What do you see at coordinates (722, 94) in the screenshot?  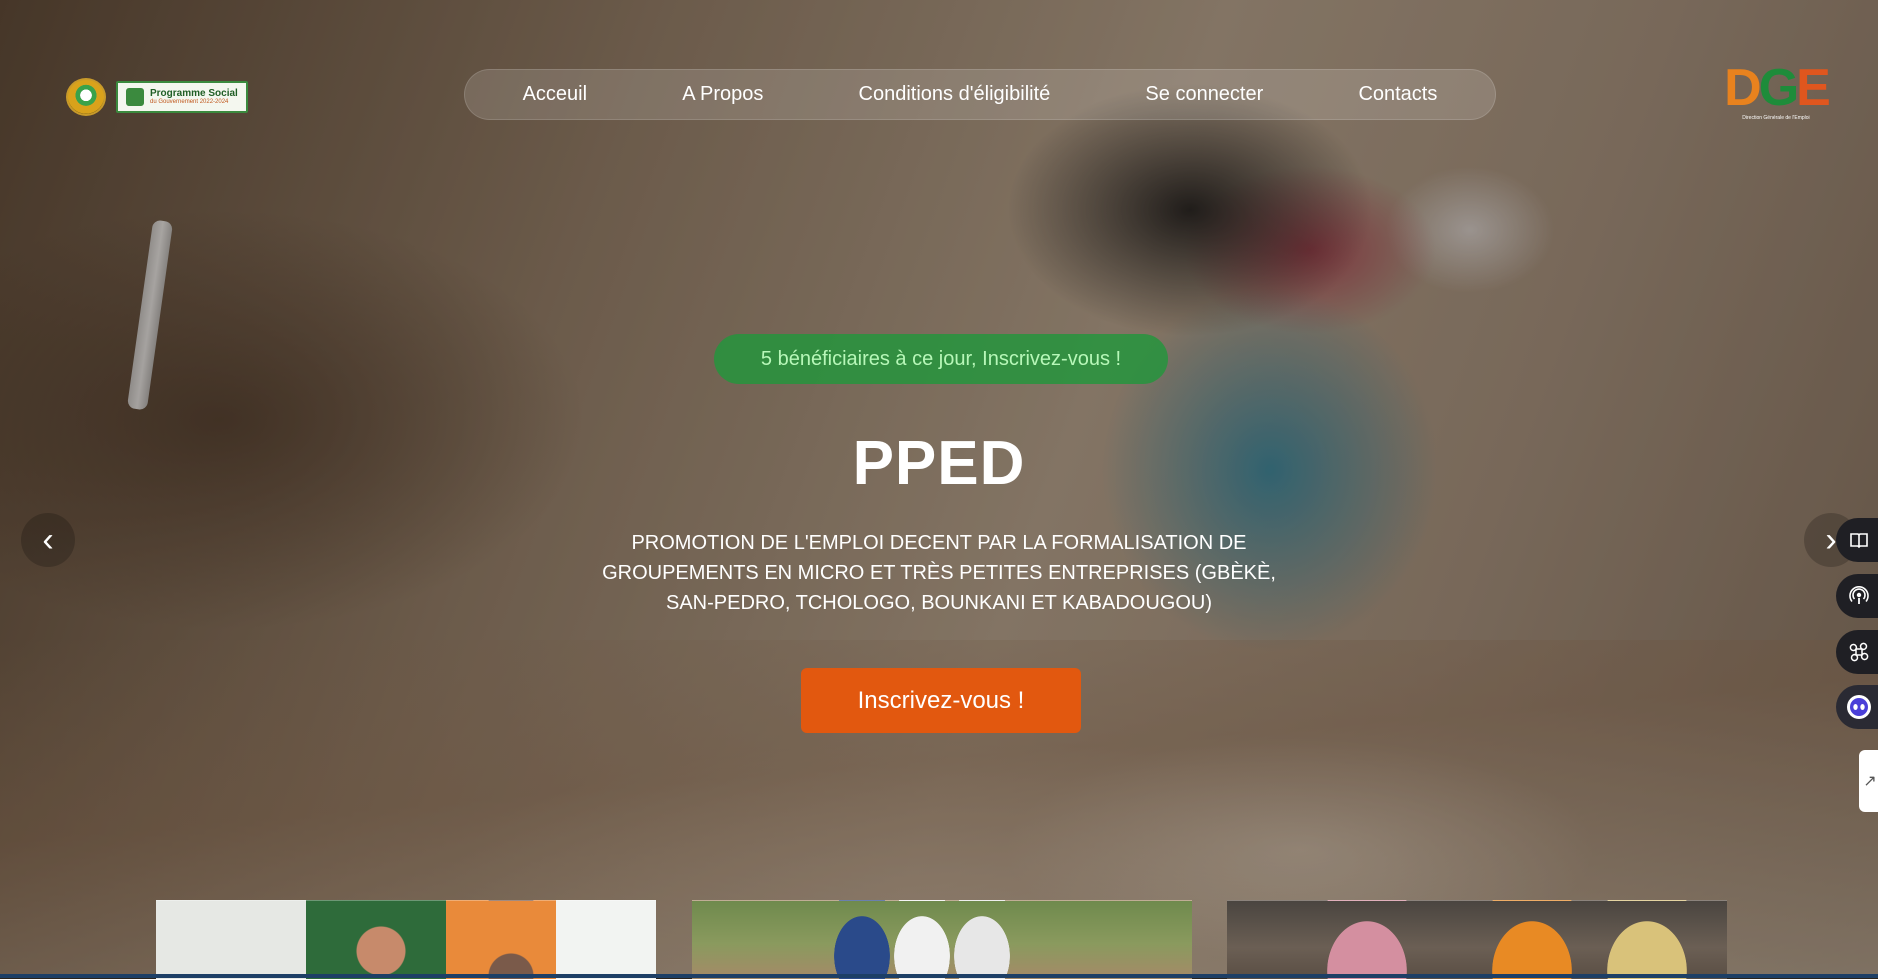 I see `nav-link-a-propos: A Propos` at bounding box center [722, 94].